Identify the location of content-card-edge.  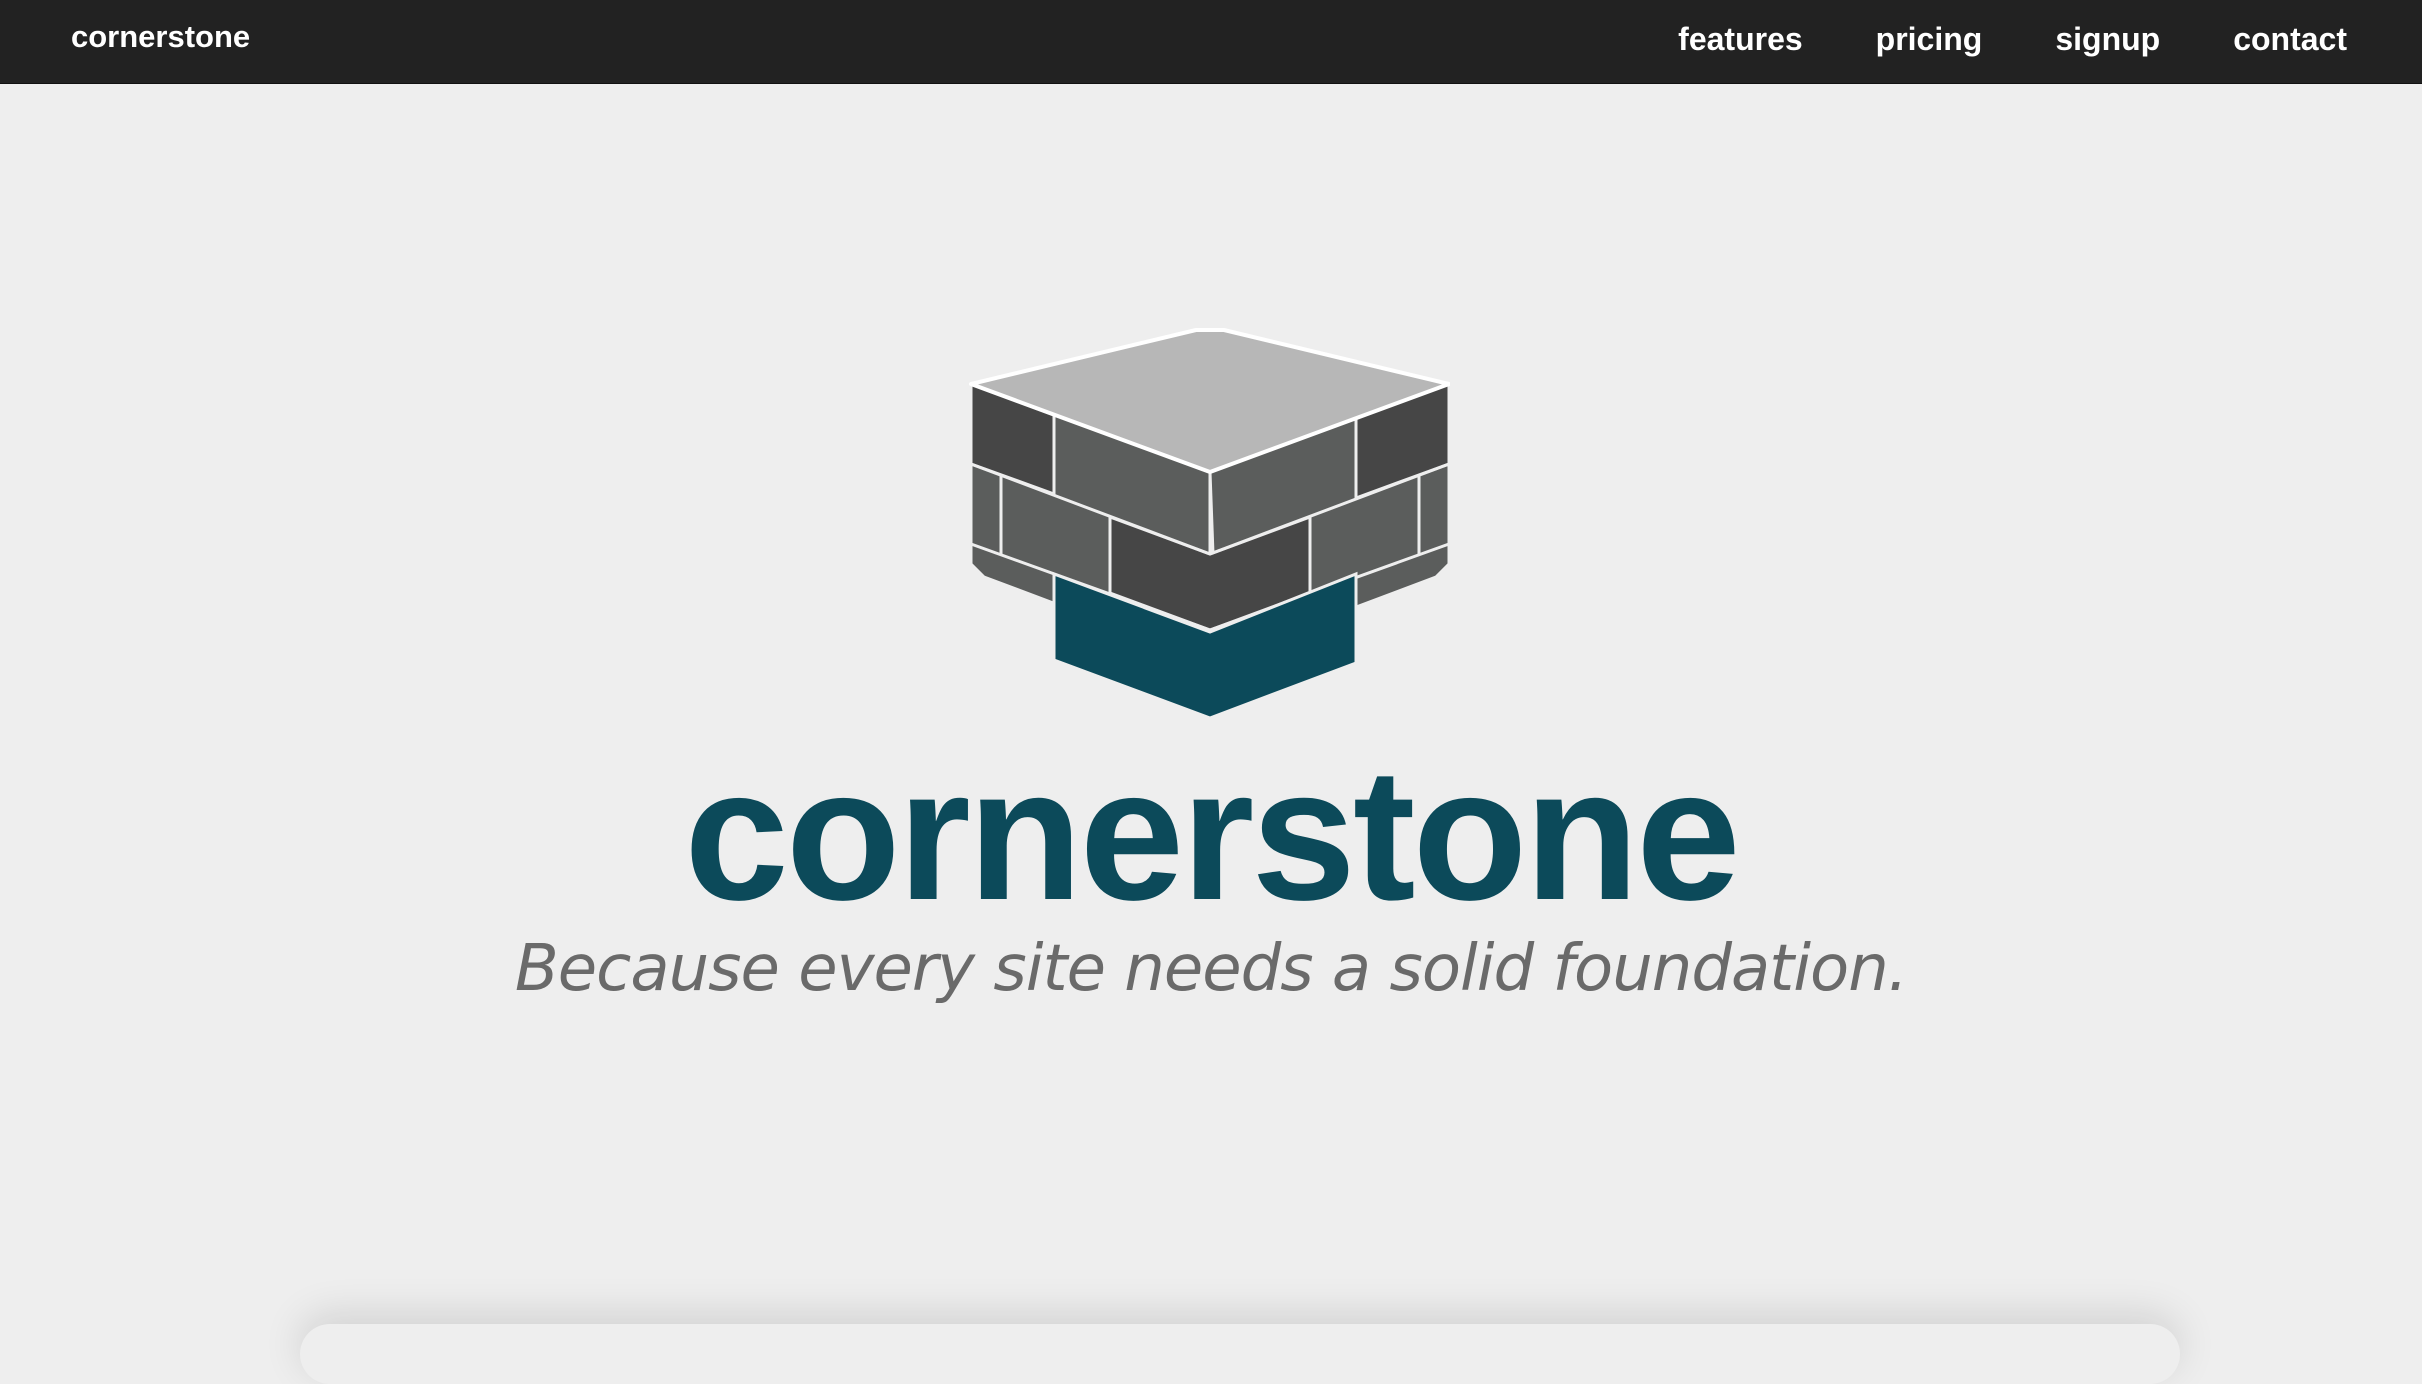
(1240, 1354).